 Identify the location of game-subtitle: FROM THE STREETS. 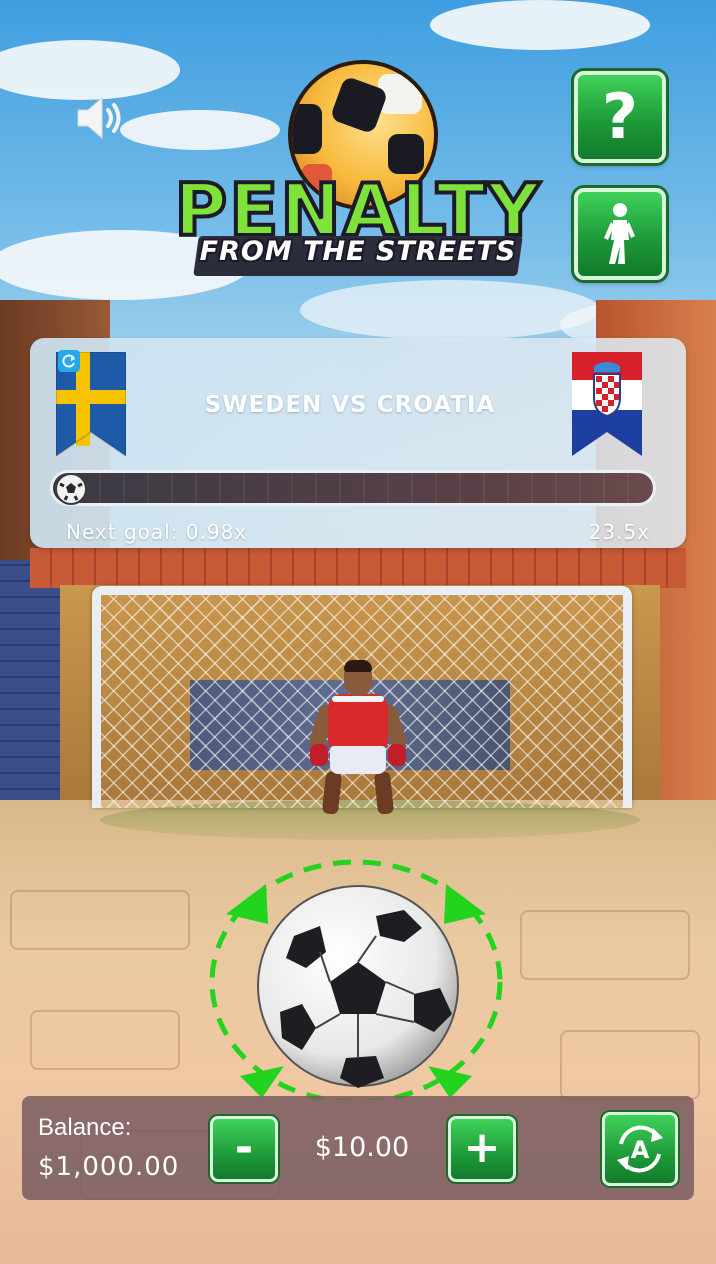
(358, 251).